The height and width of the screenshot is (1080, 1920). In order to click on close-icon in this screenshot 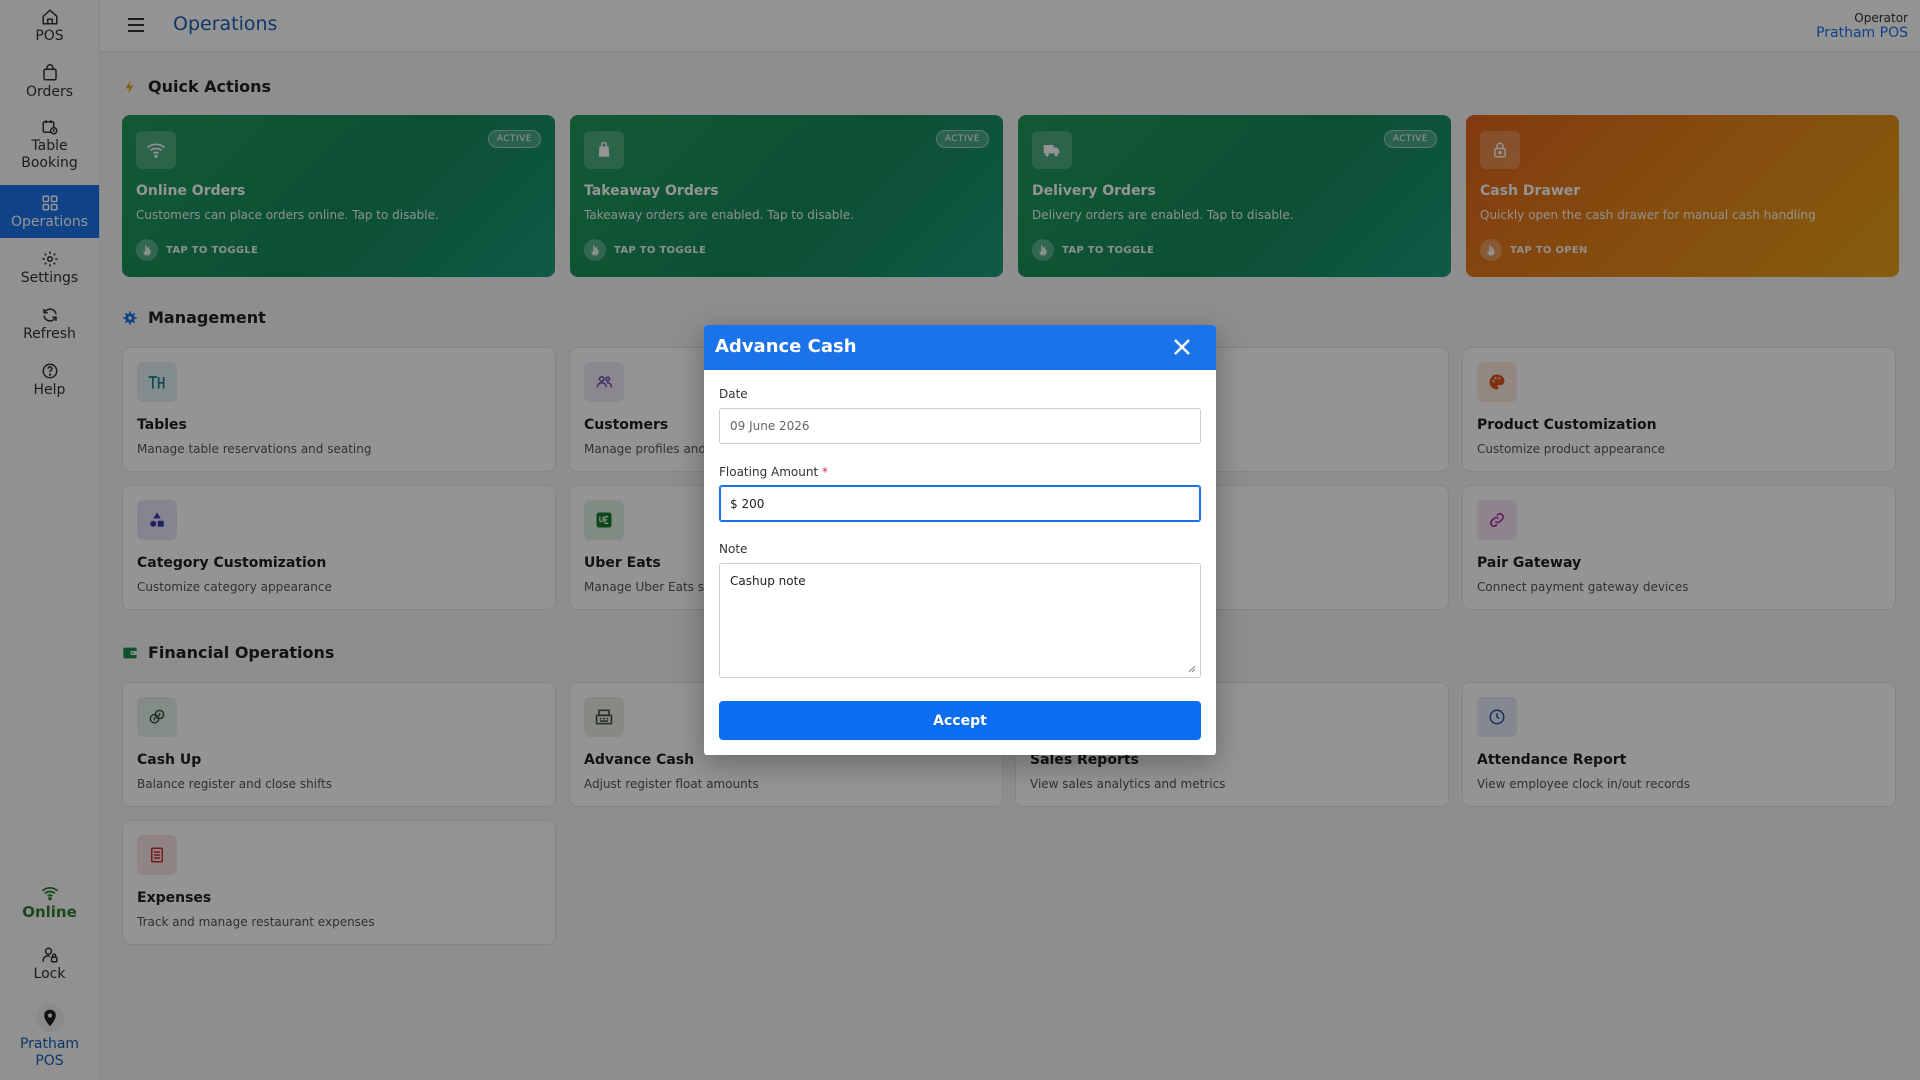, I will do `click(1182, 347)`.